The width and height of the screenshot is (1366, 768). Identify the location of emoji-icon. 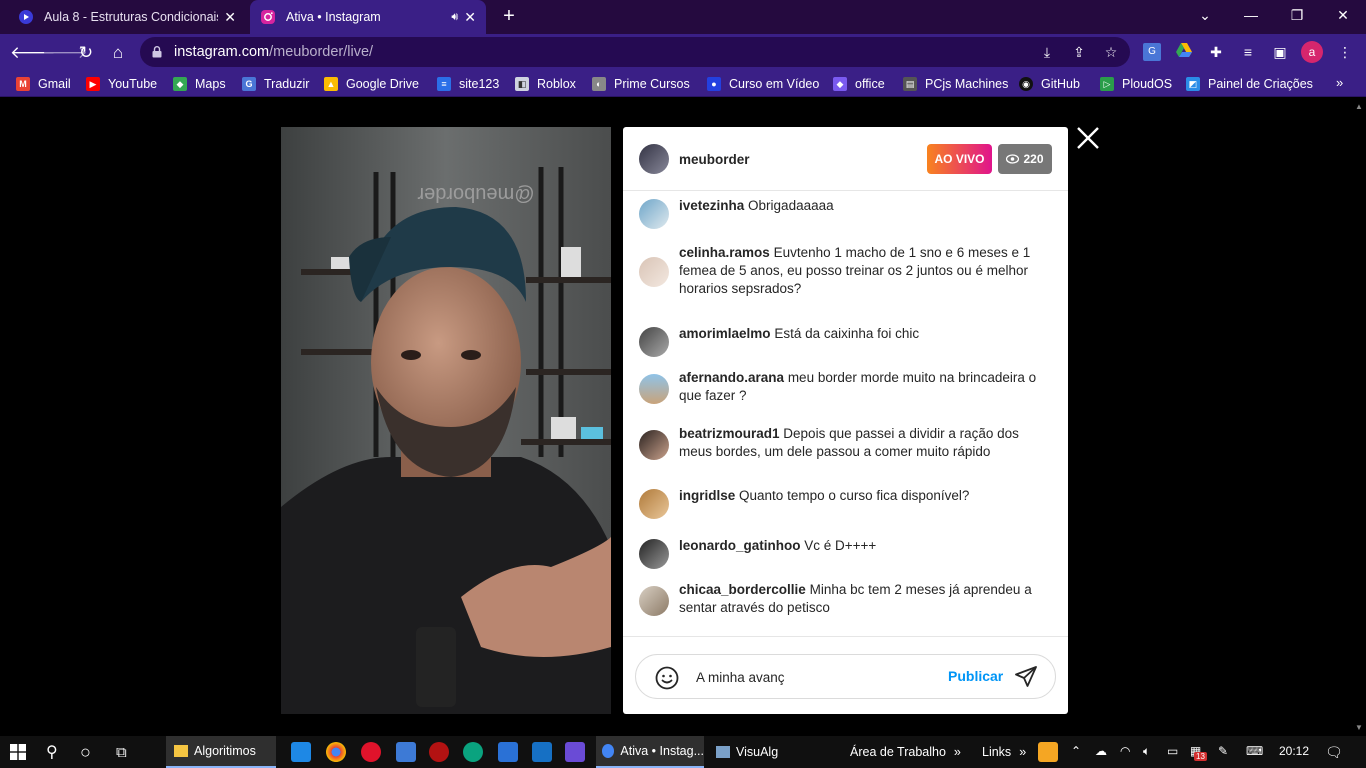
(667, 678).